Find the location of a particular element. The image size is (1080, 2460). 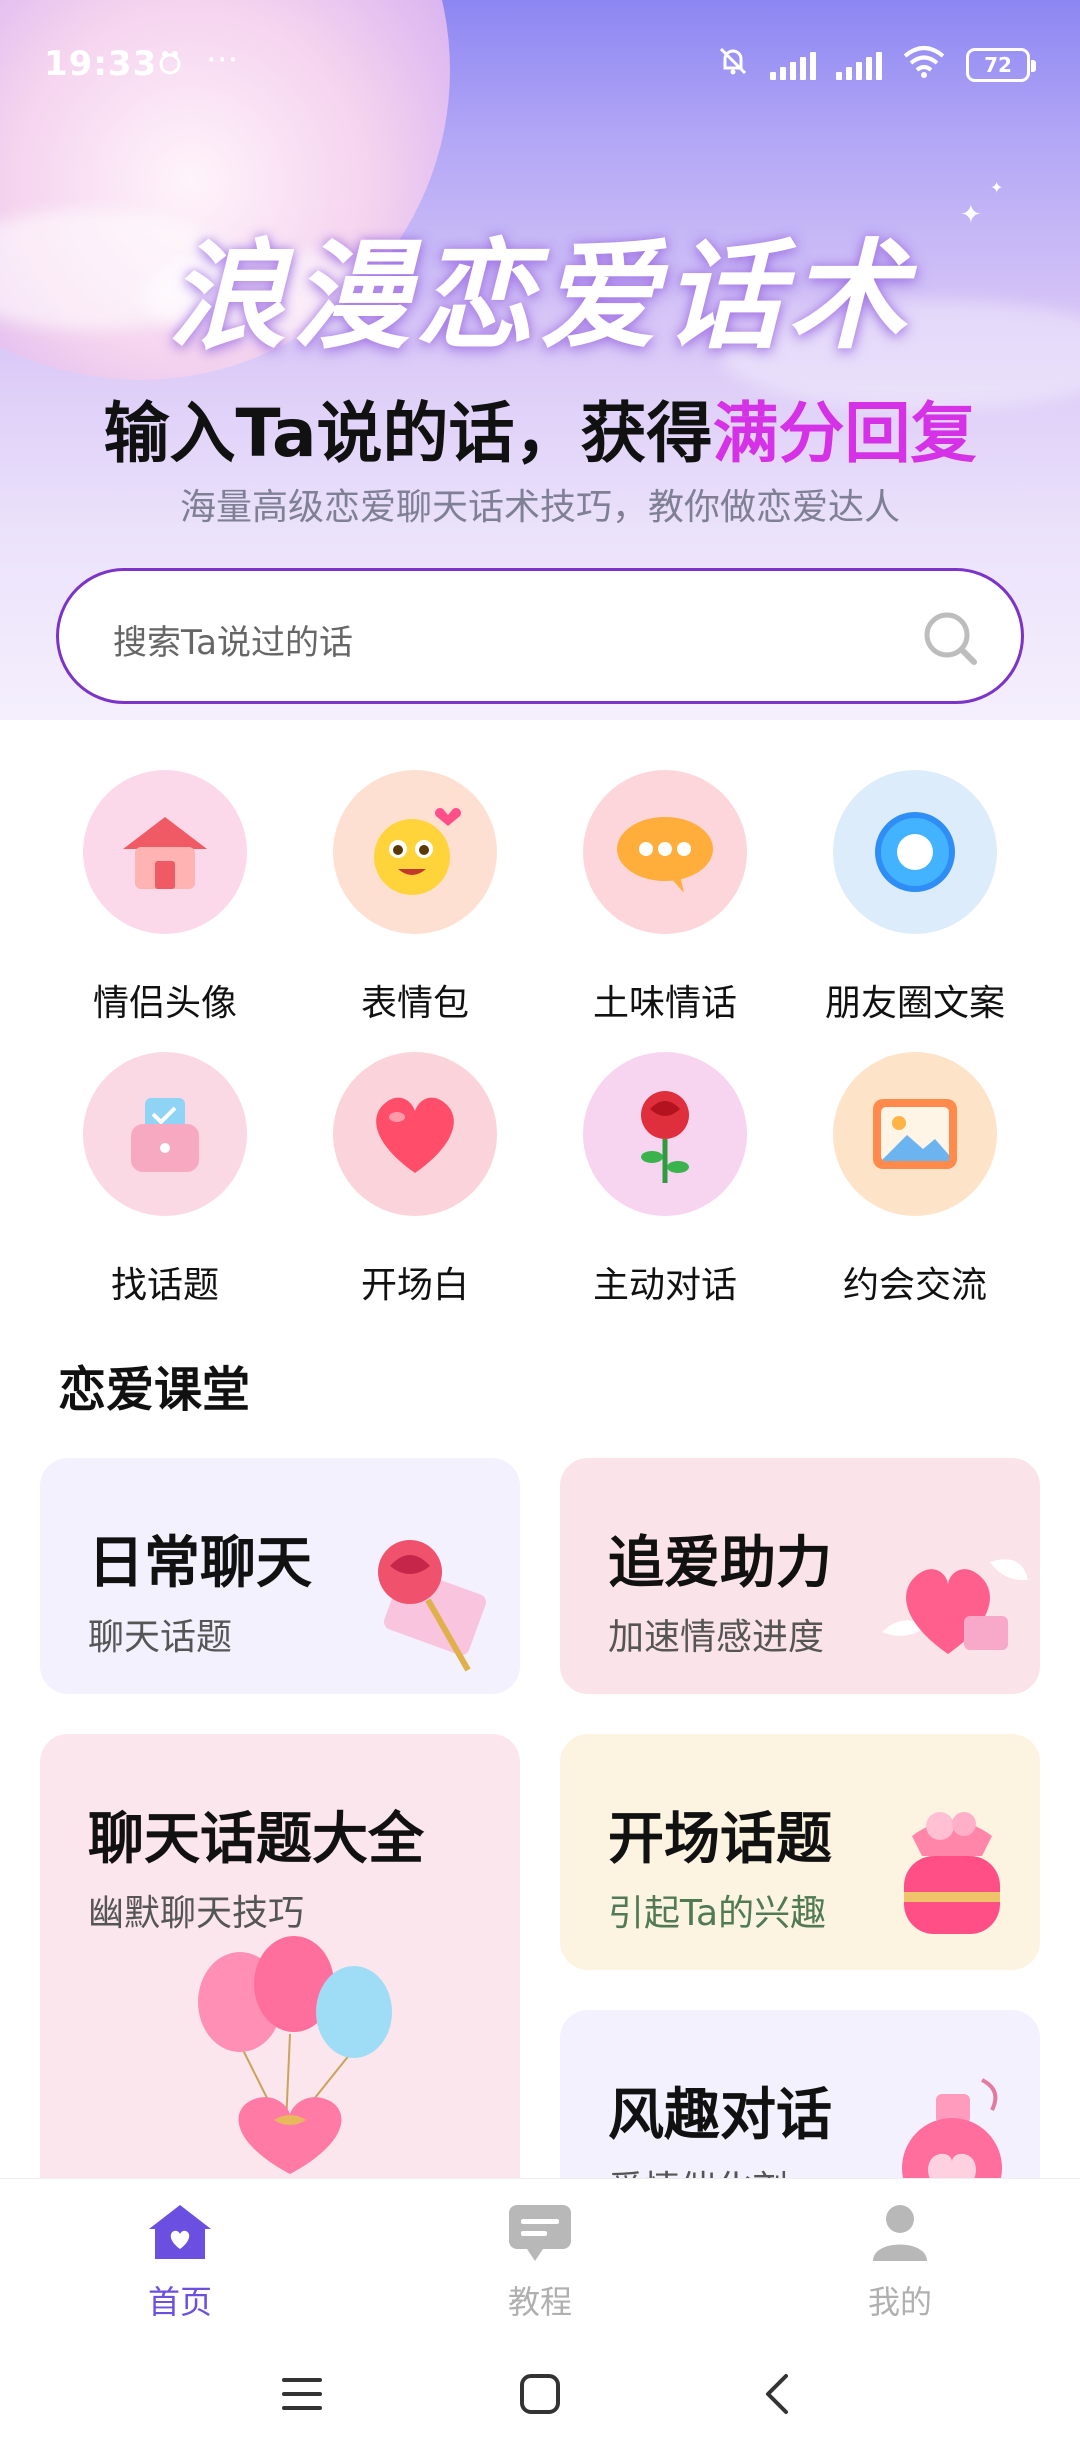

card-opening-topics: 开场话题 引起Ta的兴趣 is located at coordinates (800, 1852).